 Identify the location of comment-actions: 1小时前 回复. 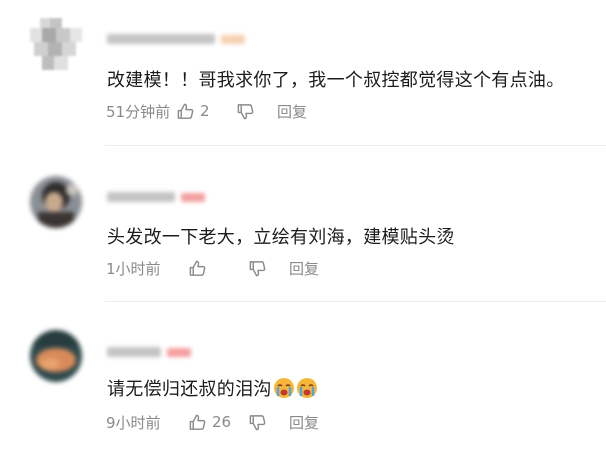
(212, 268).